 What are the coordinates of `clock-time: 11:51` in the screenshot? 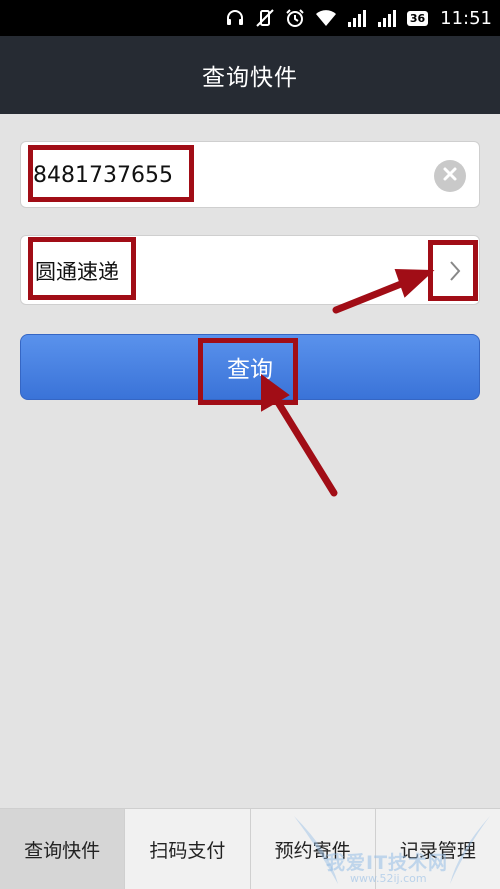 It's located at (466, 18).